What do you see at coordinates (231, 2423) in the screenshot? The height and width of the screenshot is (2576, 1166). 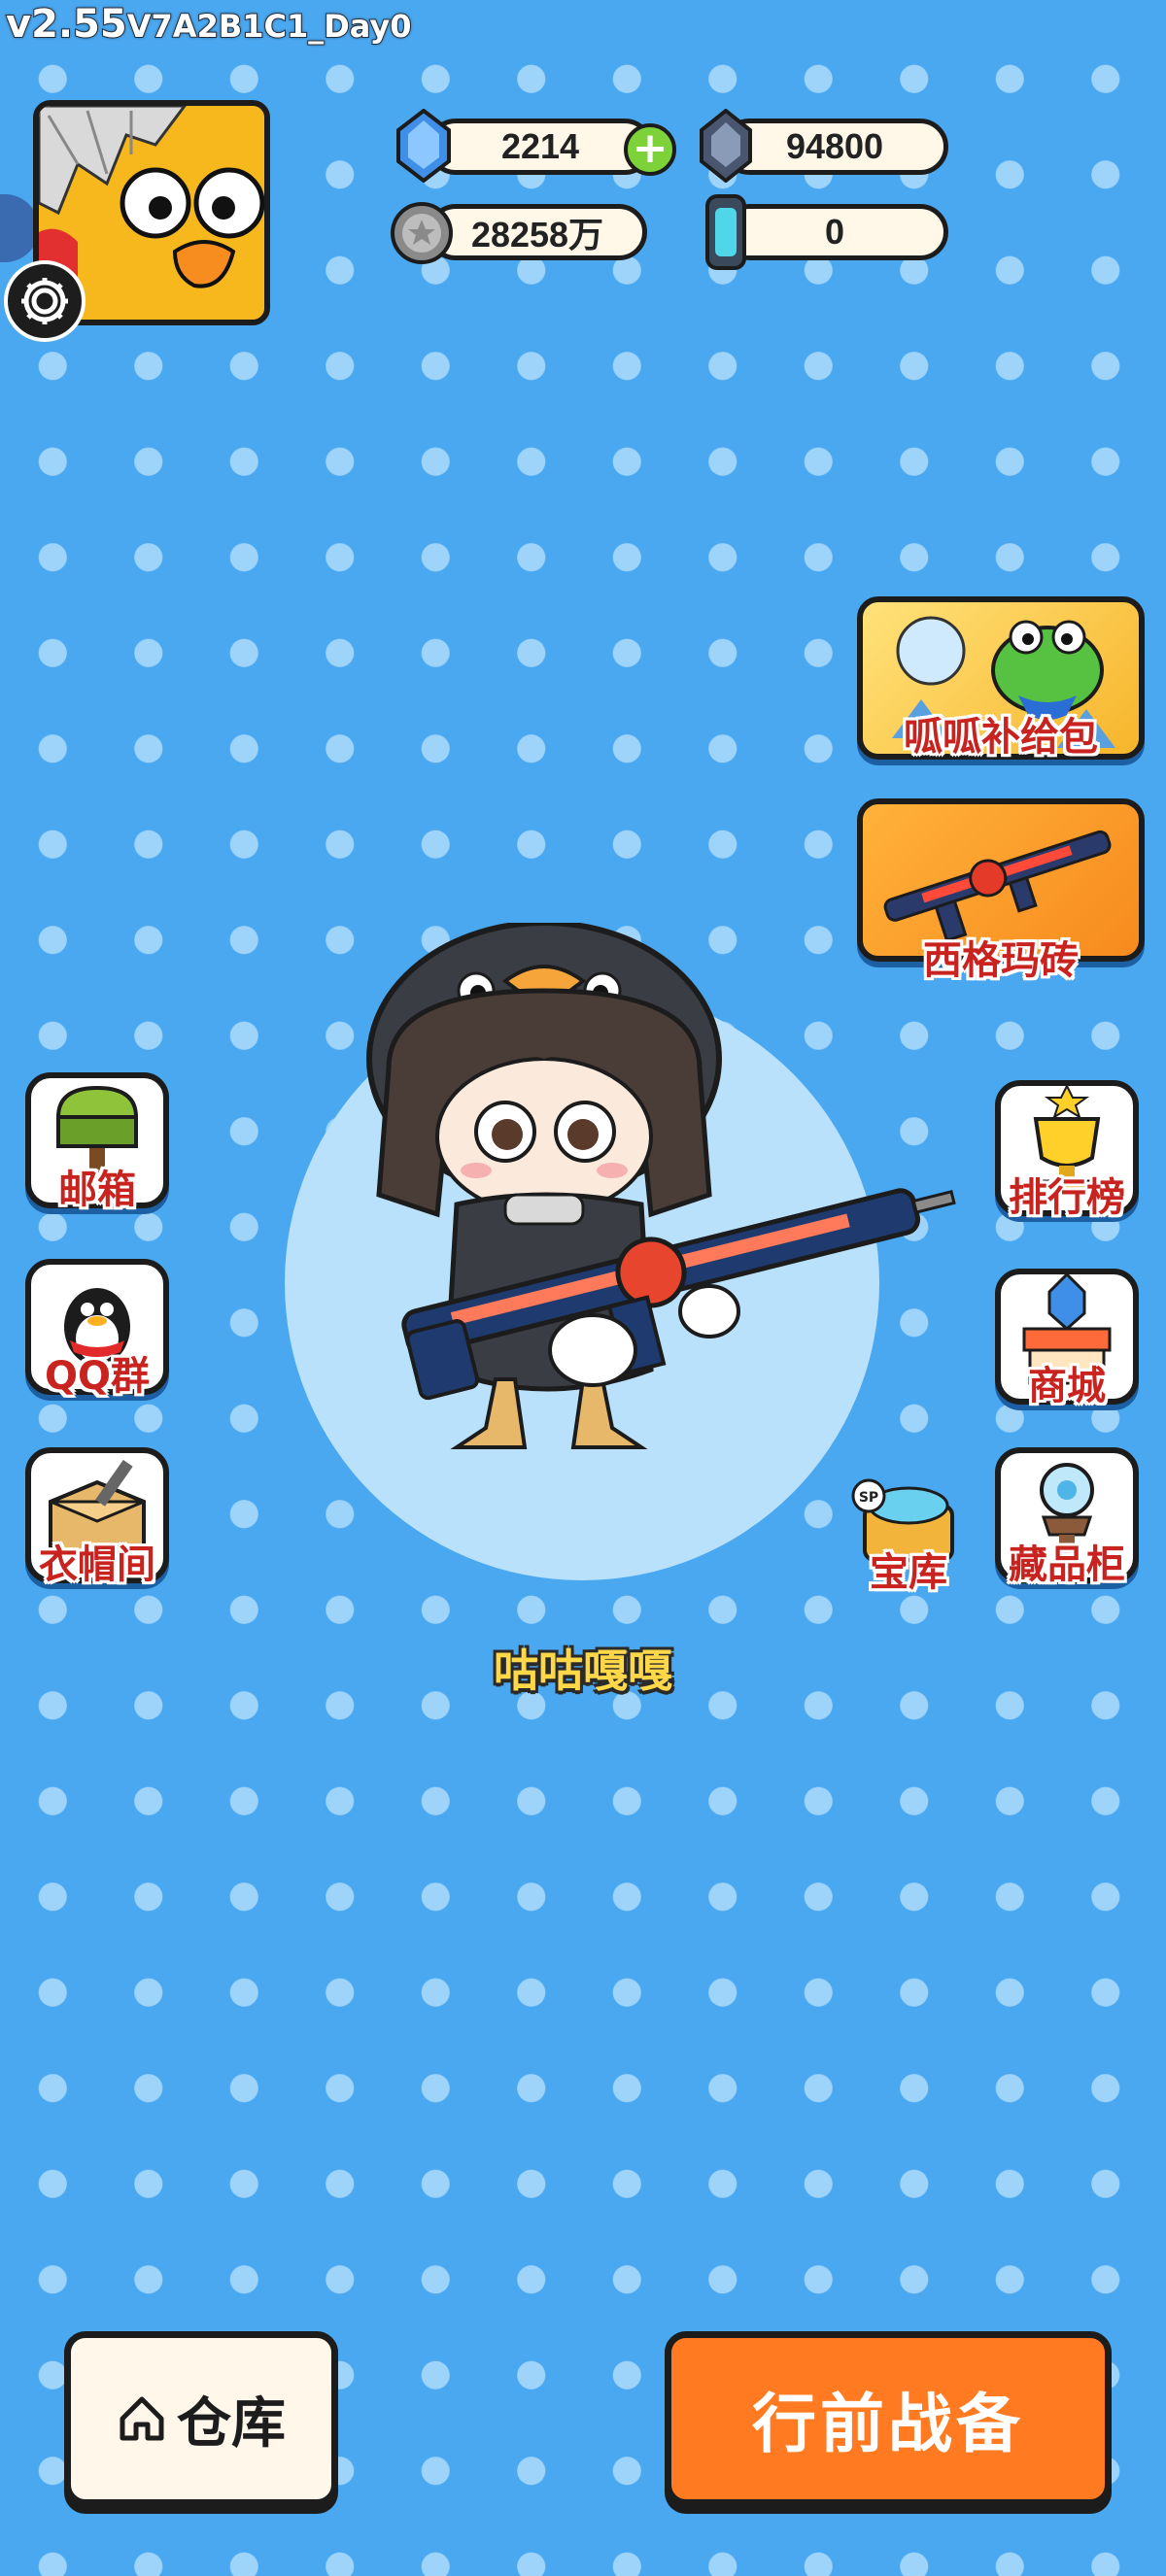 I see `warehouse-label: 仓库` at bounding box center [231, 2423].